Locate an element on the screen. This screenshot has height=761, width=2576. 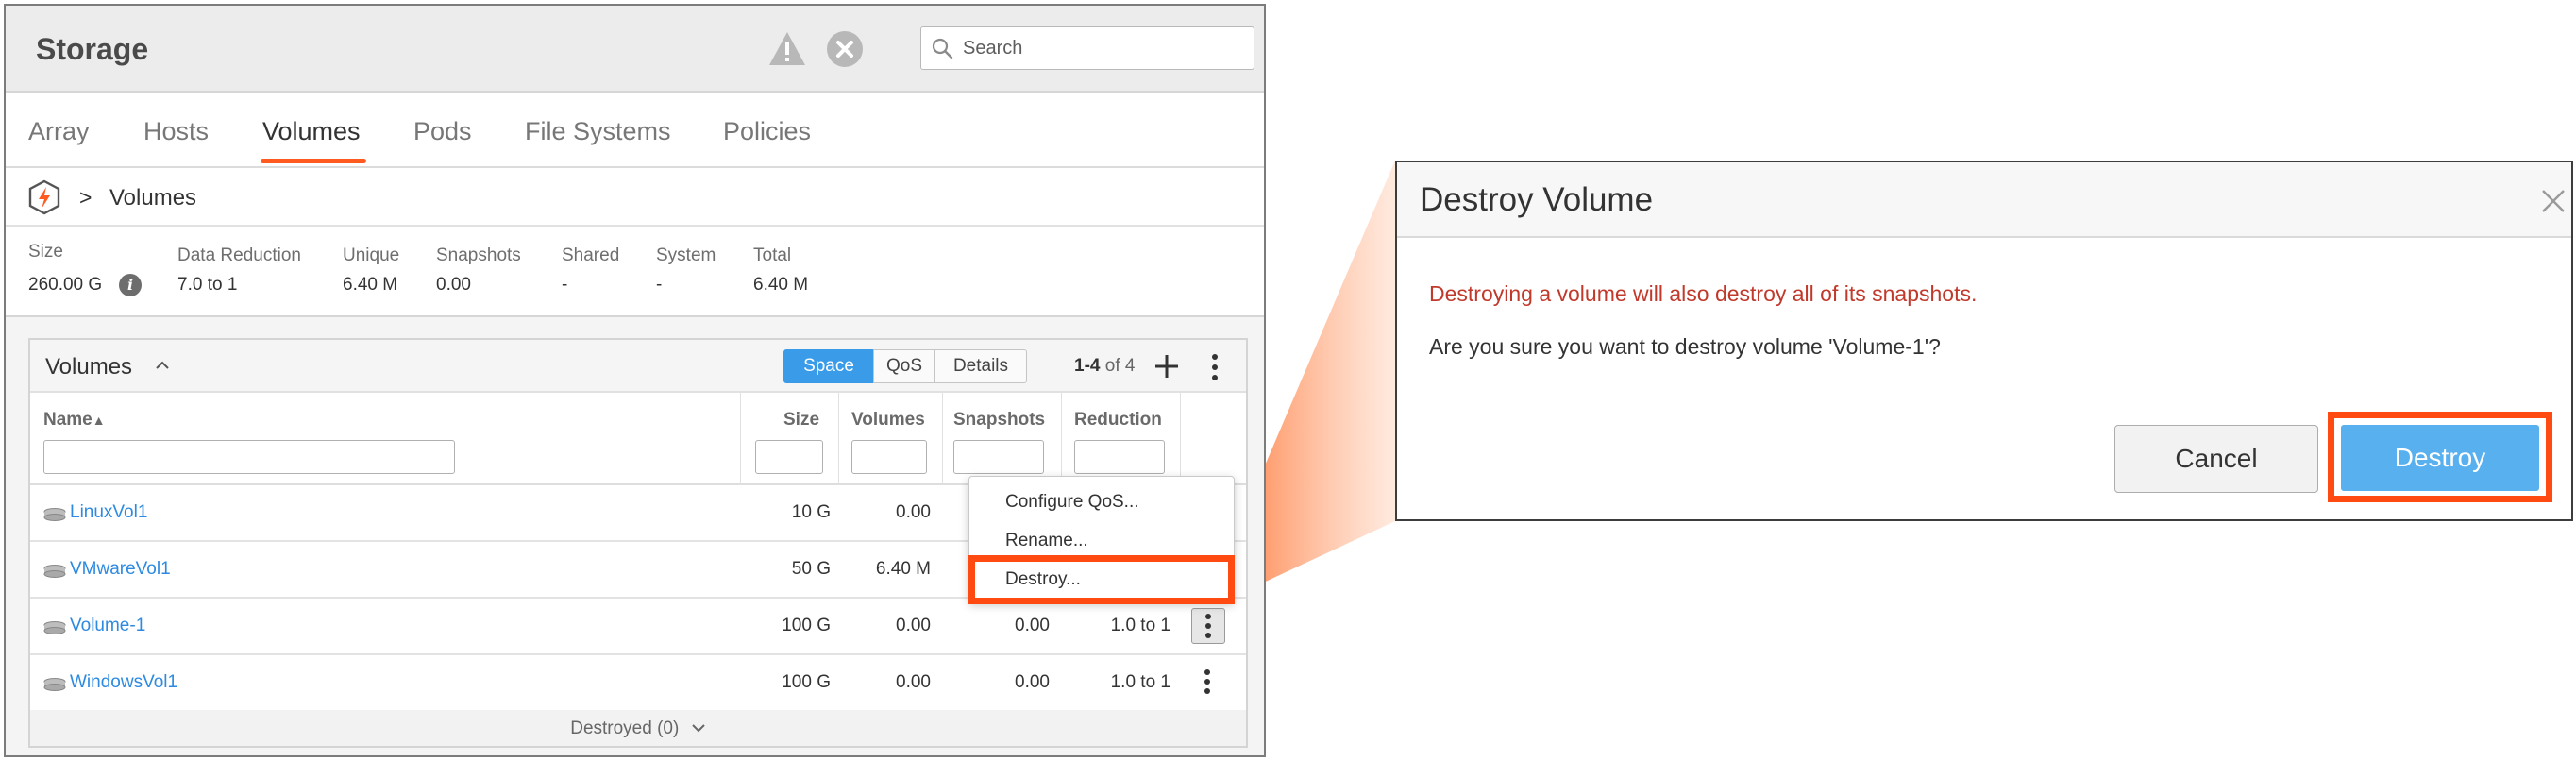
table-row: Volume-1 100 G 0.00 0.00 1.0 to 1 is located at coordinates (638, 627).